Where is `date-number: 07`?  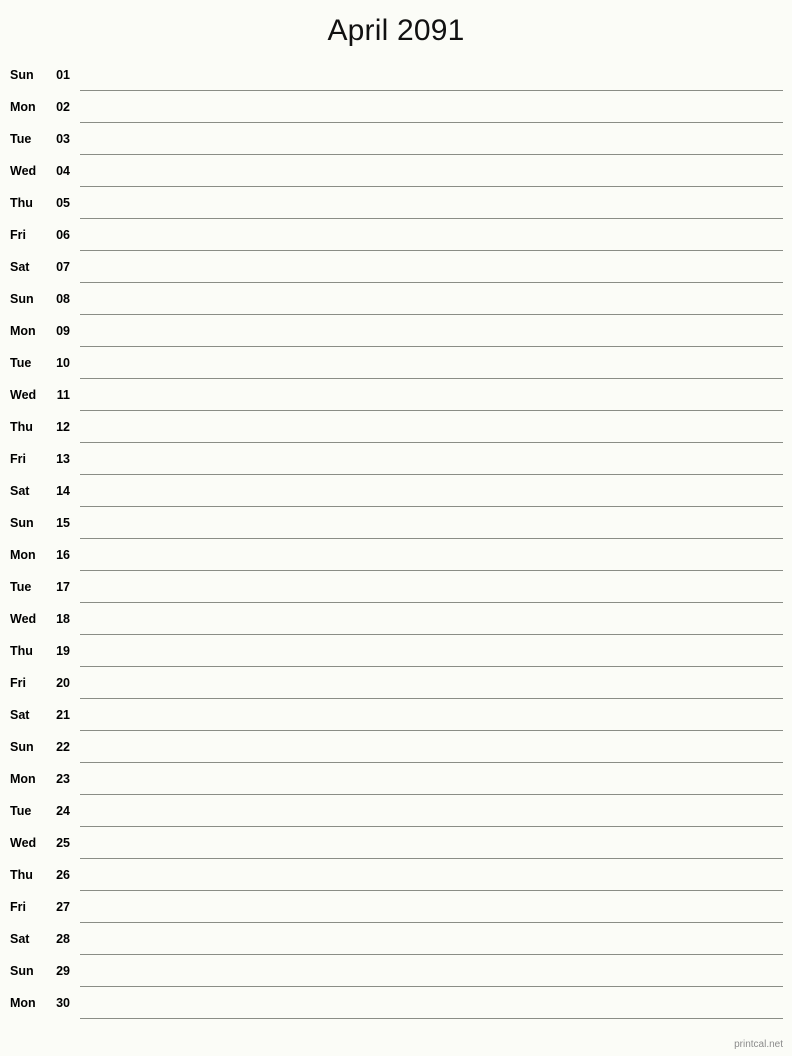 date-number: 07 is located at coordinates (63, 267).